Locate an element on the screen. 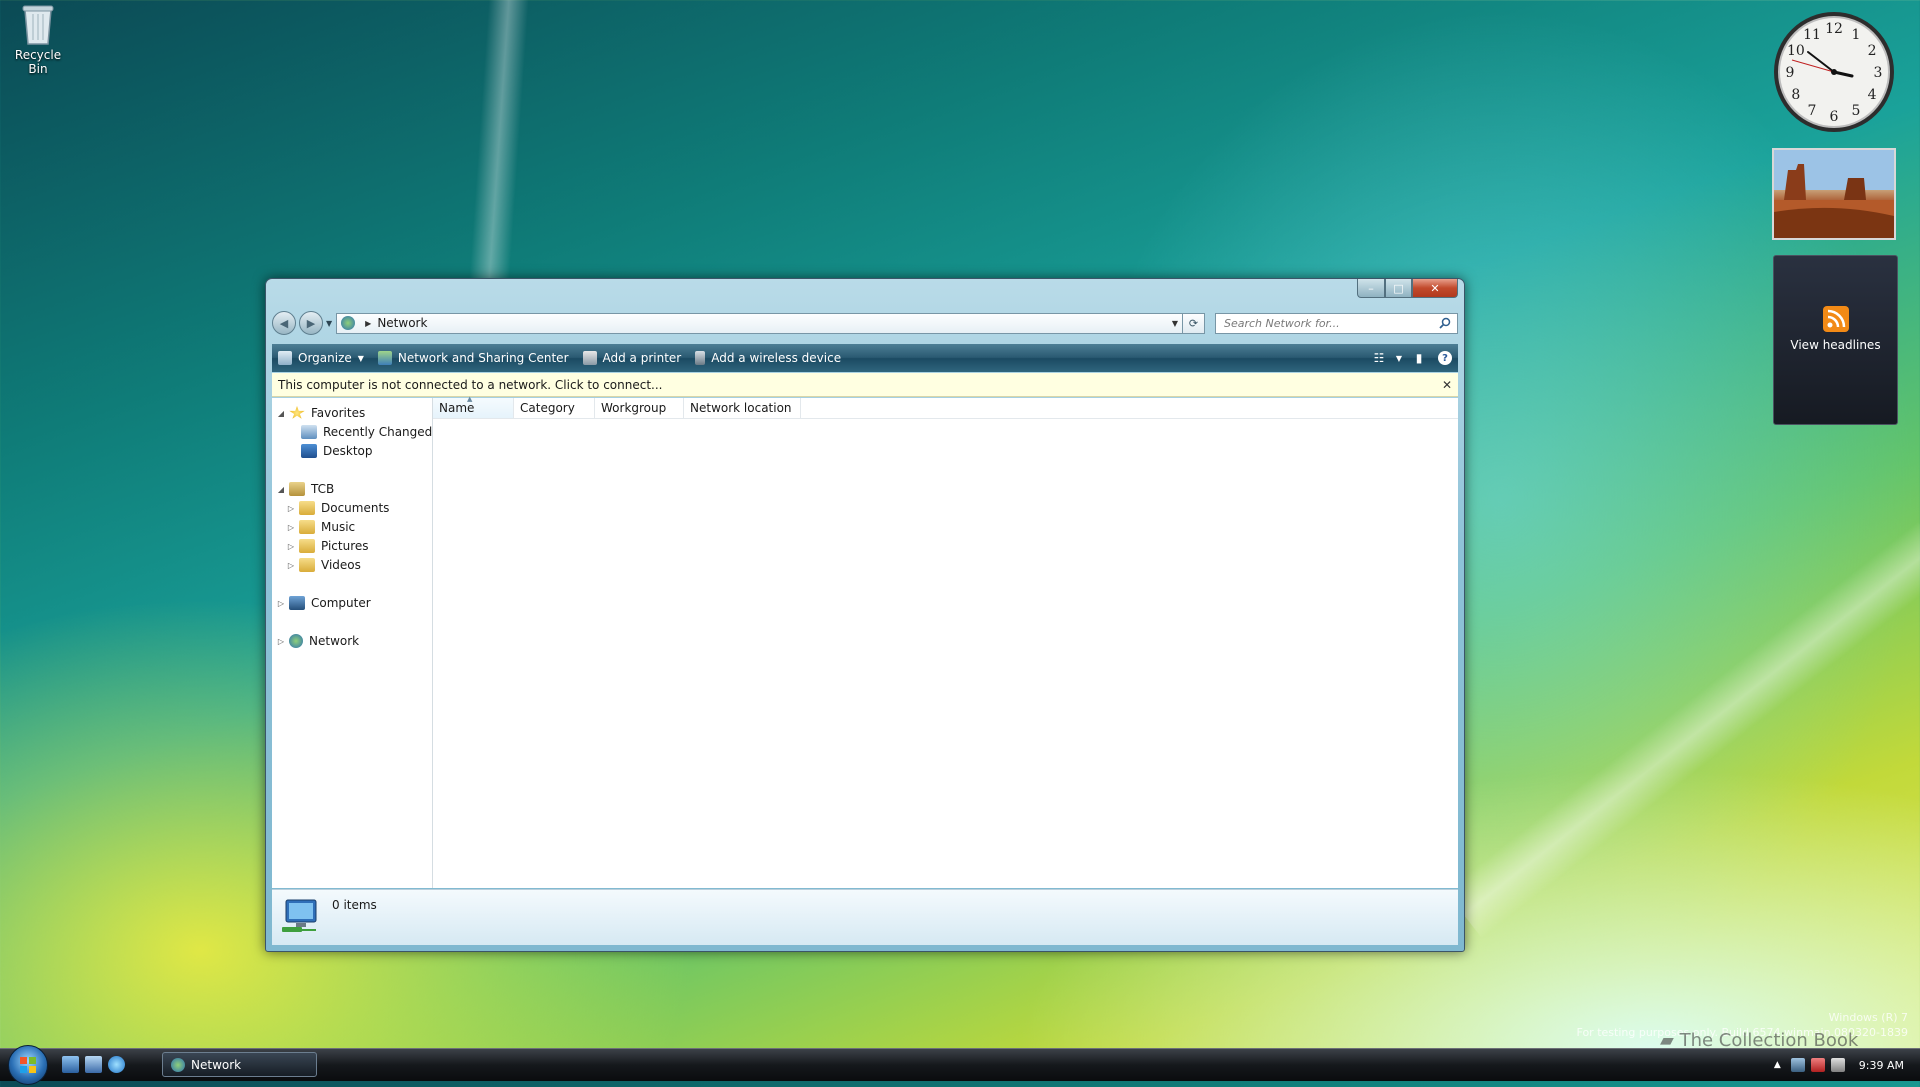  network-sharing-center-icon is located at coordinates (384, 358).